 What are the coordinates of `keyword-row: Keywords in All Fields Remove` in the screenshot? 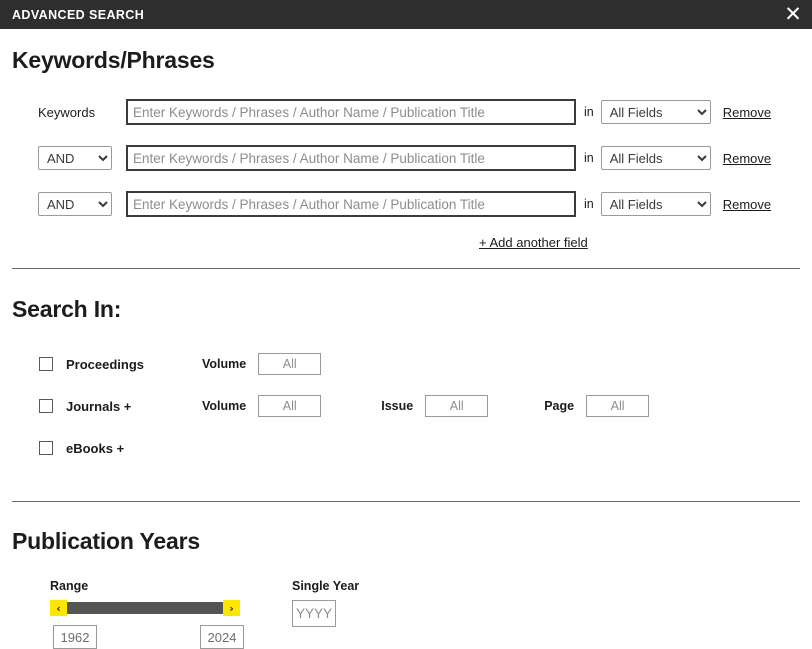 It's located at (406, 112).